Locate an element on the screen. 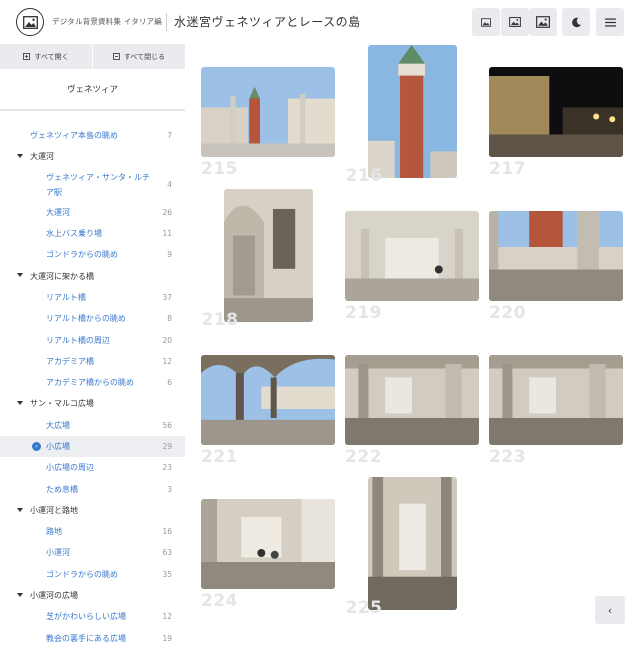 The image size is (640, 649). nav-item: ヴェネツィア・サンタ・ルチア駅 4 is located at coordinates (92, 185).